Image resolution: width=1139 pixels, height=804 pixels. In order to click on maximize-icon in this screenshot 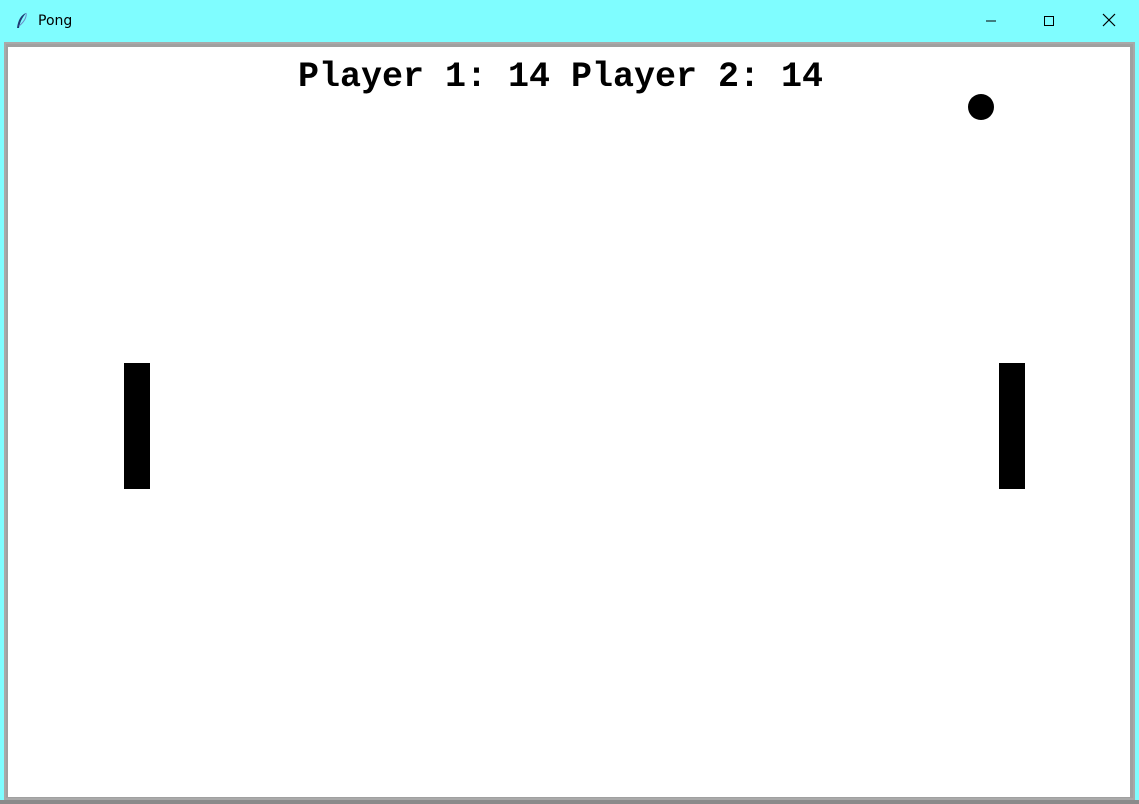, I will do `click(1049, 21)`.